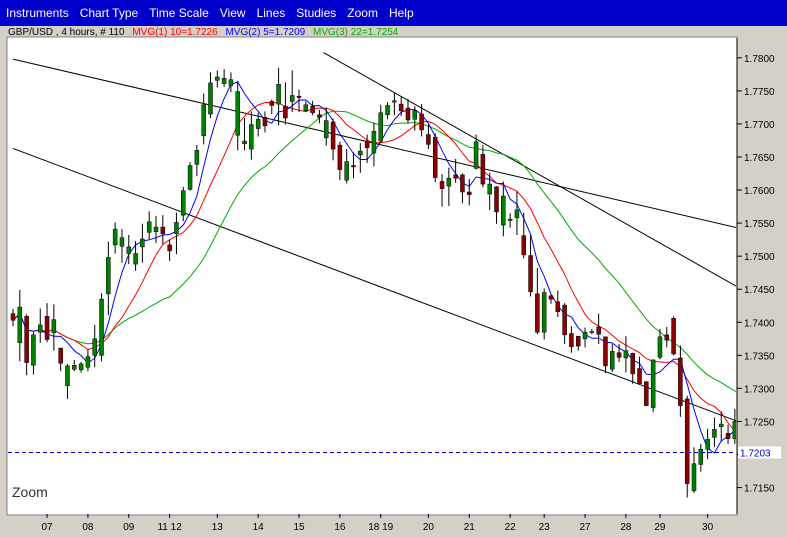  I want to click on current-price-tag: 1.7203, so click(759, 453).